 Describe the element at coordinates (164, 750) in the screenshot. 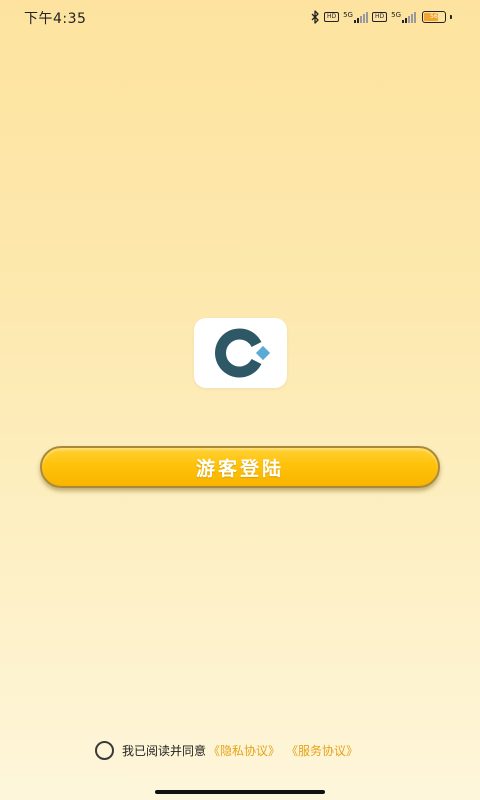

I see `agreement-text: 我已阅读并同意` at that location.